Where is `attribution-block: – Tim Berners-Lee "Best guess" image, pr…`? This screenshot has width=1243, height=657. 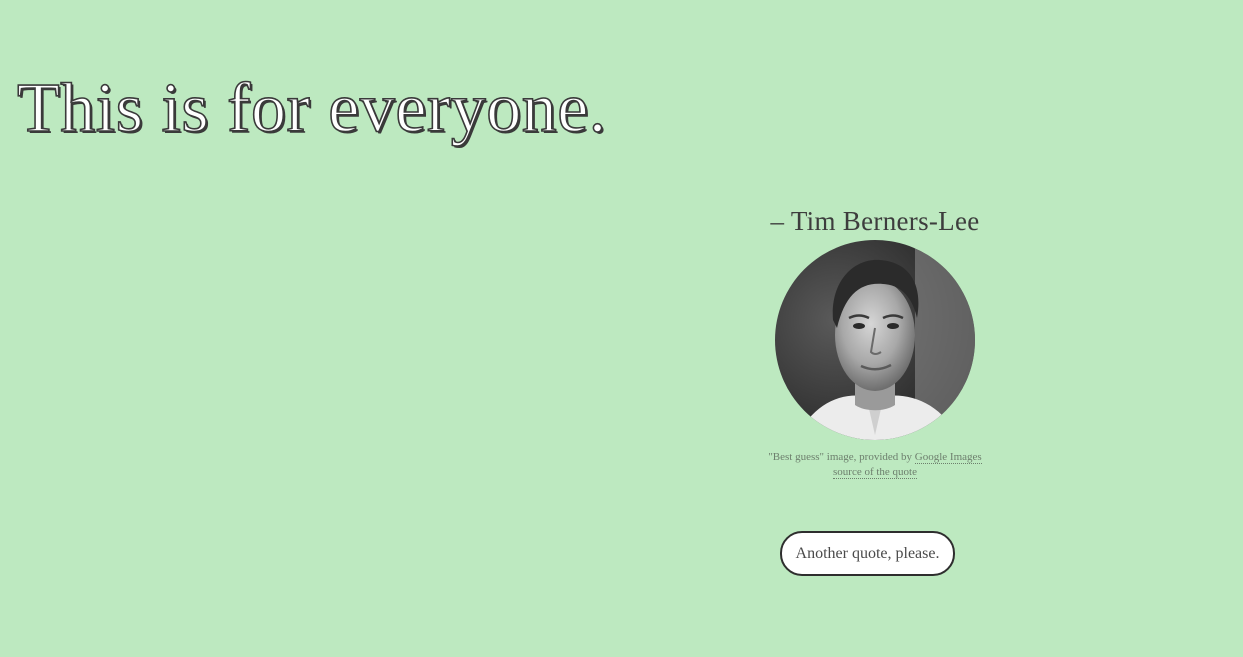 attribution-block: – Tim Berners-Lee "Best guess" image, pr… is located at coordinates (875, 342).